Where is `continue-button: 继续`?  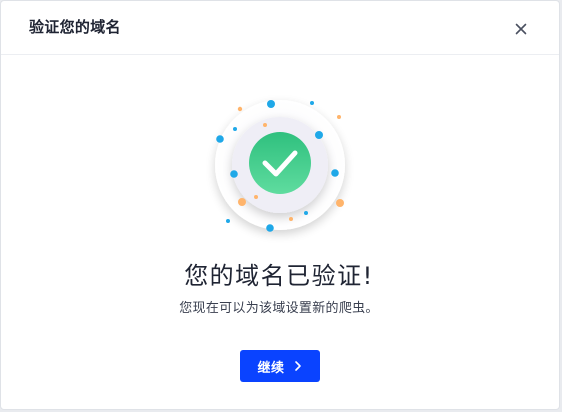
continue-button: 继续 is located at coordinates (280, 366).